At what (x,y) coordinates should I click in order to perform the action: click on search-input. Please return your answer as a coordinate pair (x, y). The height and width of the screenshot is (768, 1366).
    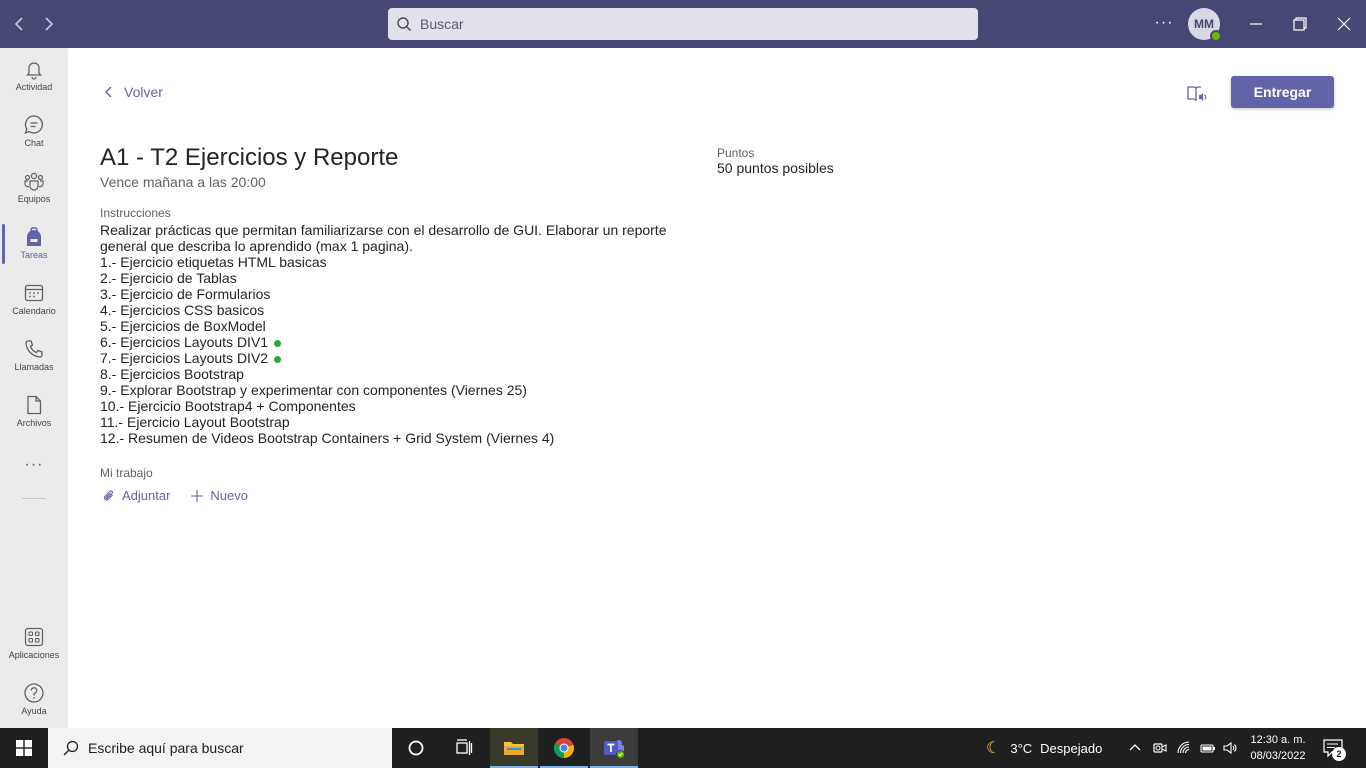
    Looking at the image, I should click on (690, 24).